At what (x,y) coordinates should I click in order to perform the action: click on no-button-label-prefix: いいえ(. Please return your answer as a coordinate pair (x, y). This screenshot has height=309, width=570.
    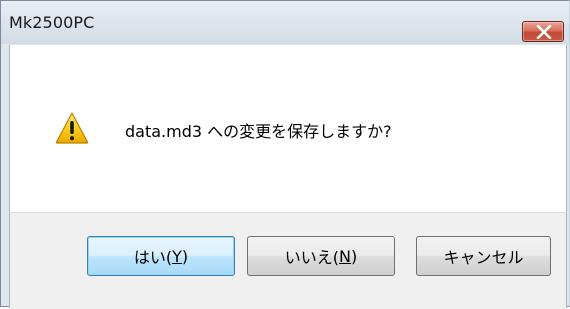
    Looking at the image, I should click on (312, 257).